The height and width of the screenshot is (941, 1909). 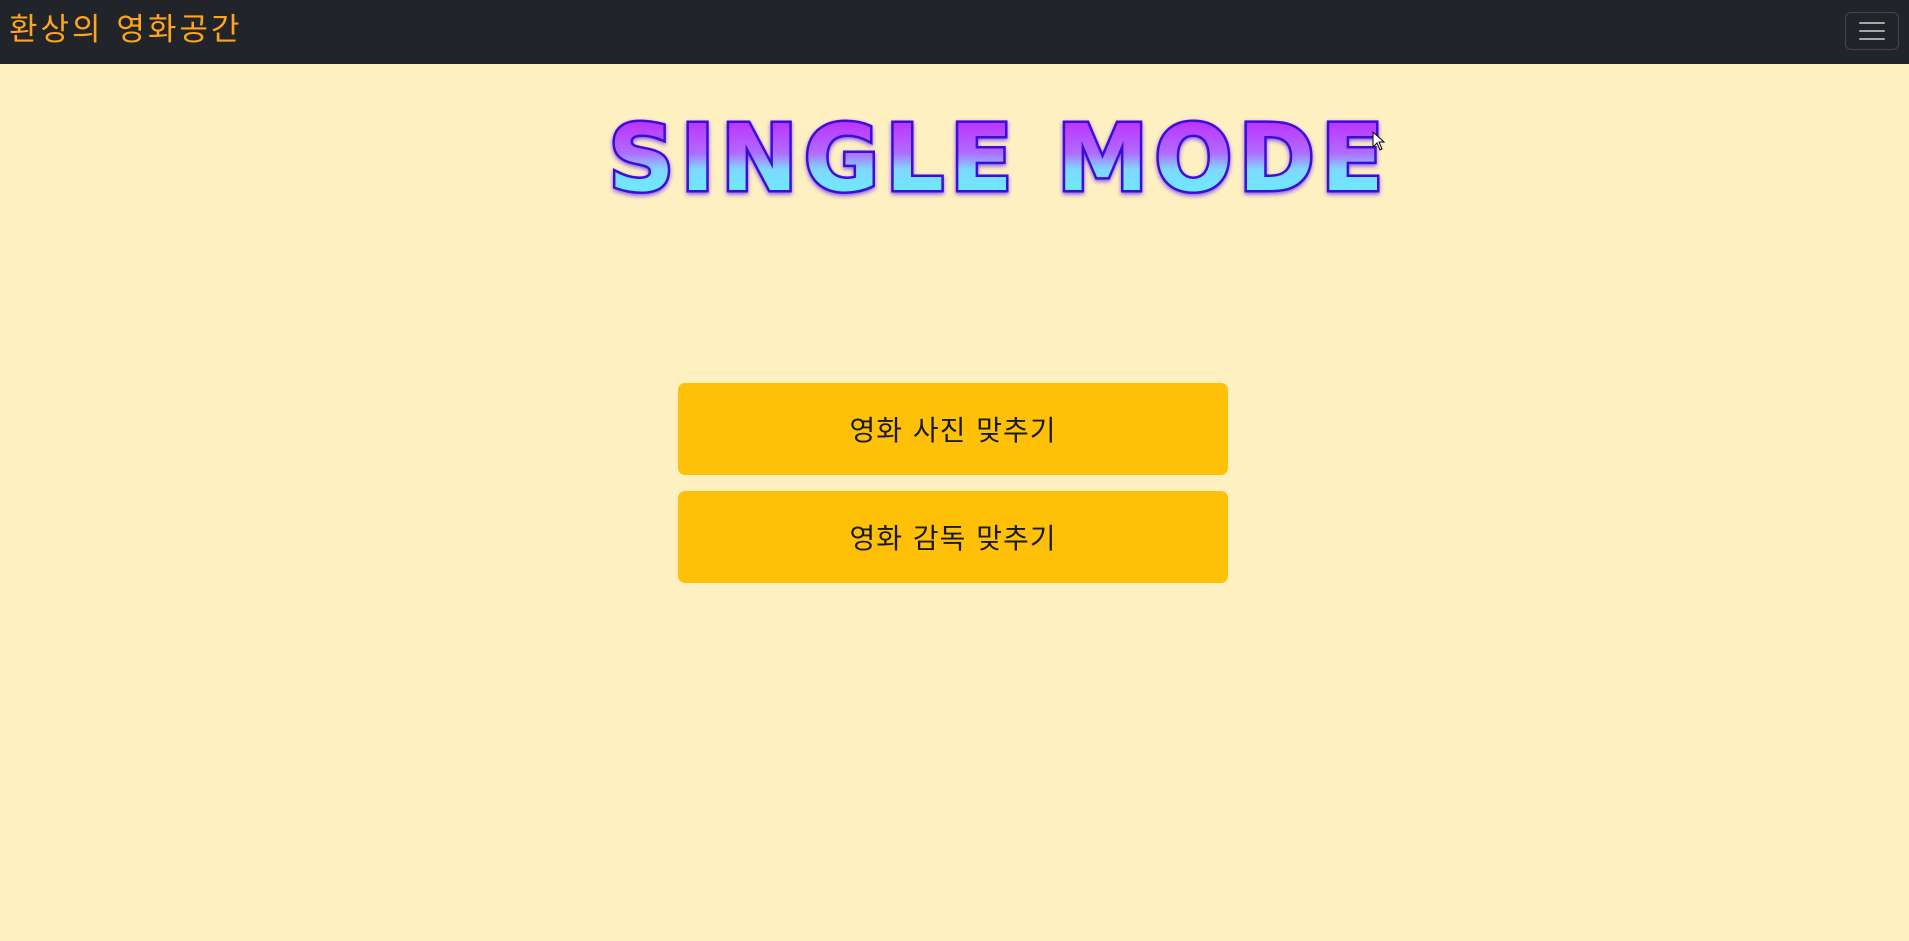 I want to click on page-title: SINGLE MODE, so click(x=999, y=156).